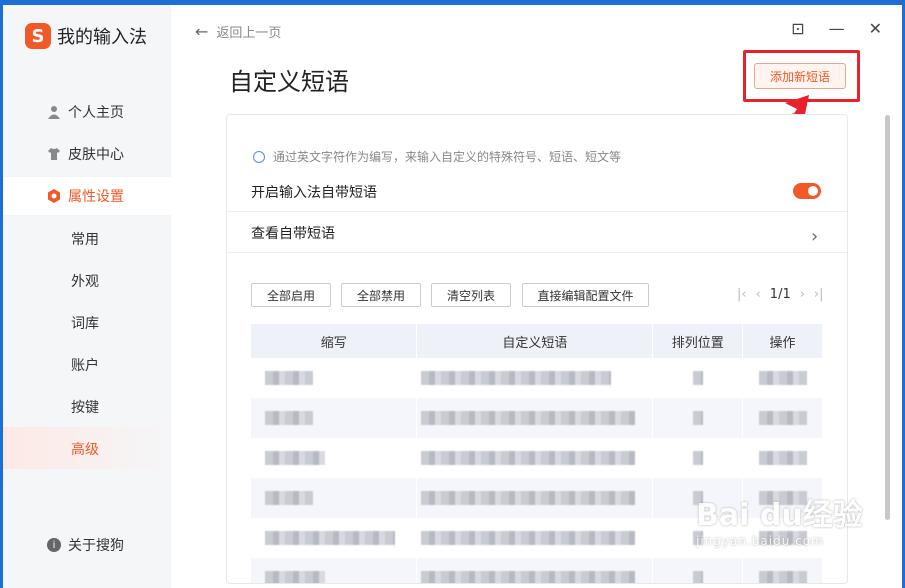 The image size is (905, 588). What do you see at coordinates (259, 156) in the screenshot?
I see `lightbulb-icon` at bounding box center [259, 156].